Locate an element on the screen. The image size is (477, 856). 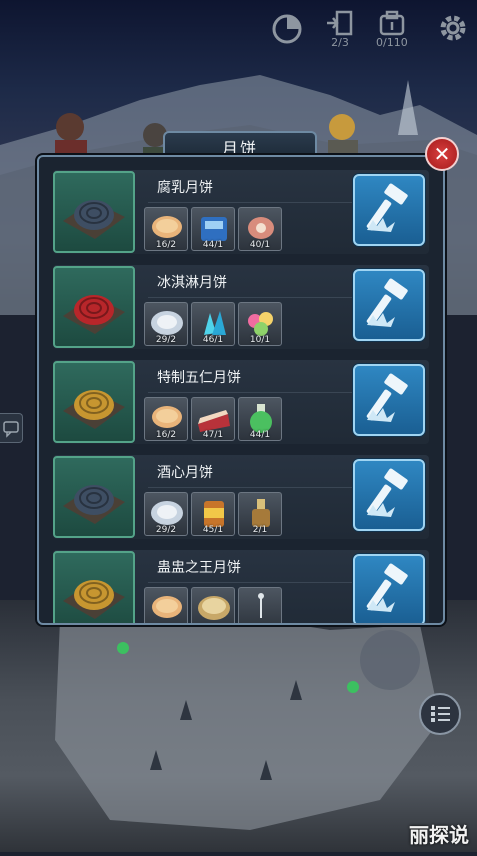
recipe-card: 冰淇淋月饼 29/2 46/1 10/1 is located at coordinates (241, 307).